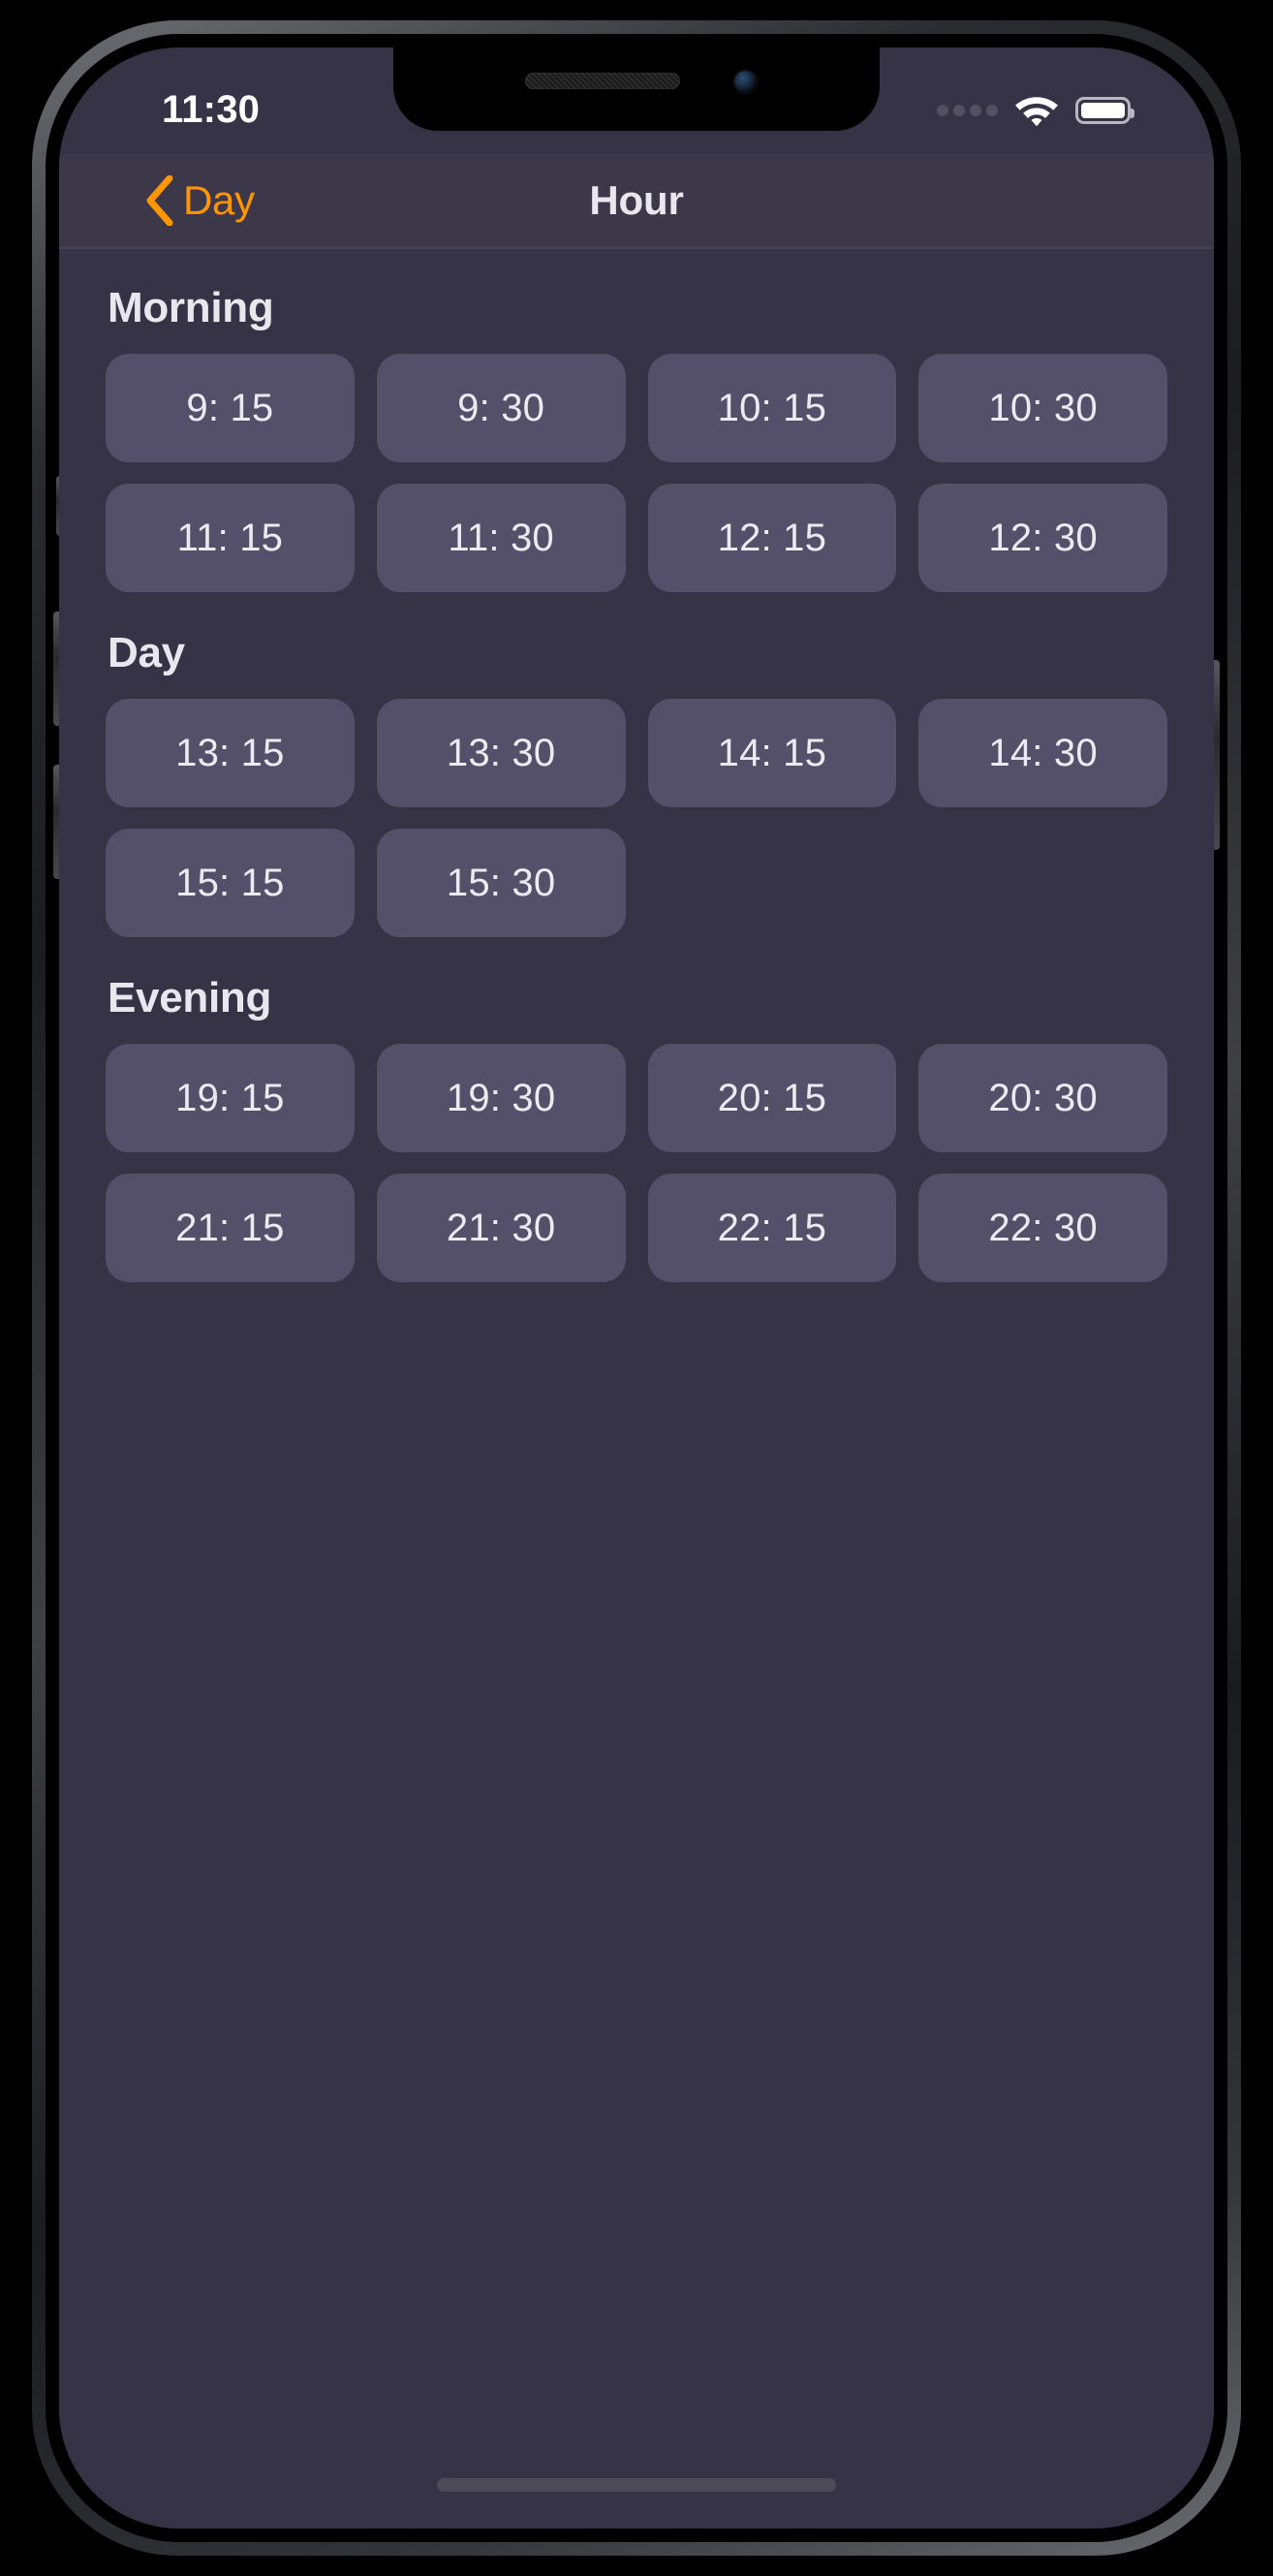 The image size is (1273, 2576). I want to click on front-camera-icon, so click(745, 82).